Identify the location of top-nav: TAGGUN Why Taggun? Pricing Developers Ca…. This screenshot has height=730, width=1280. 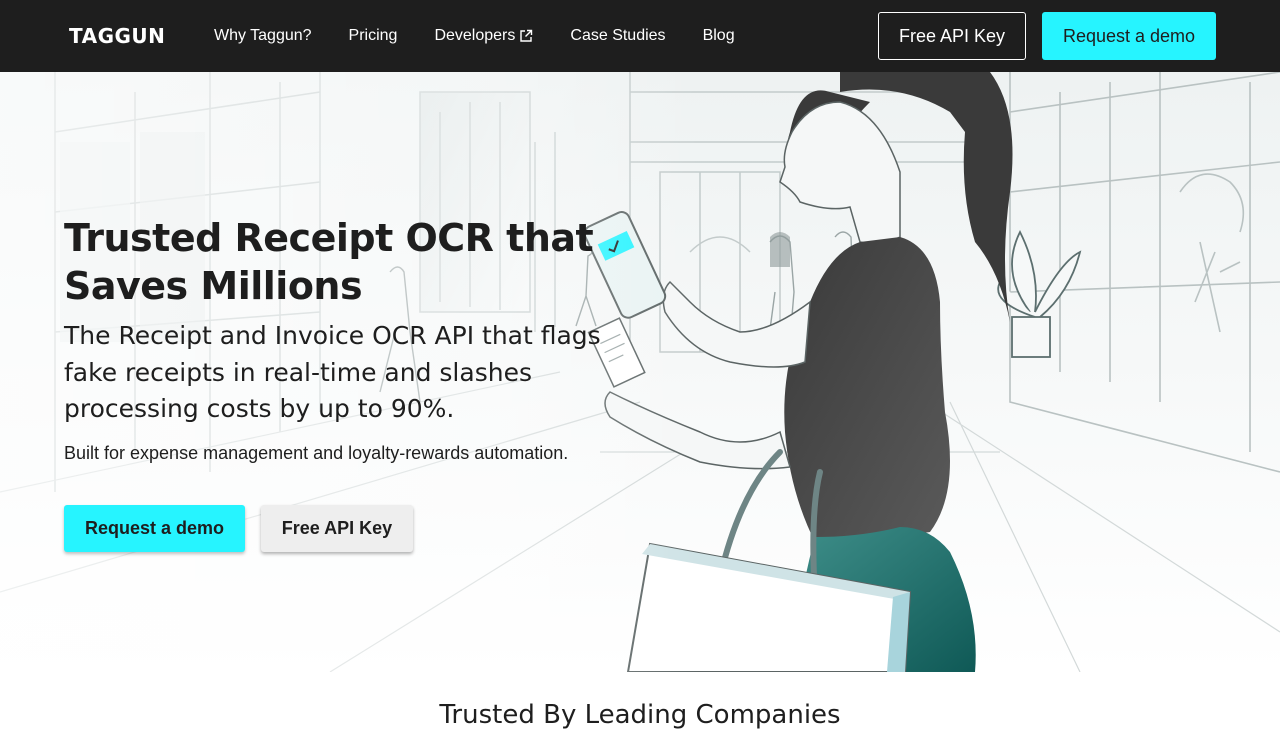
(640, 36).